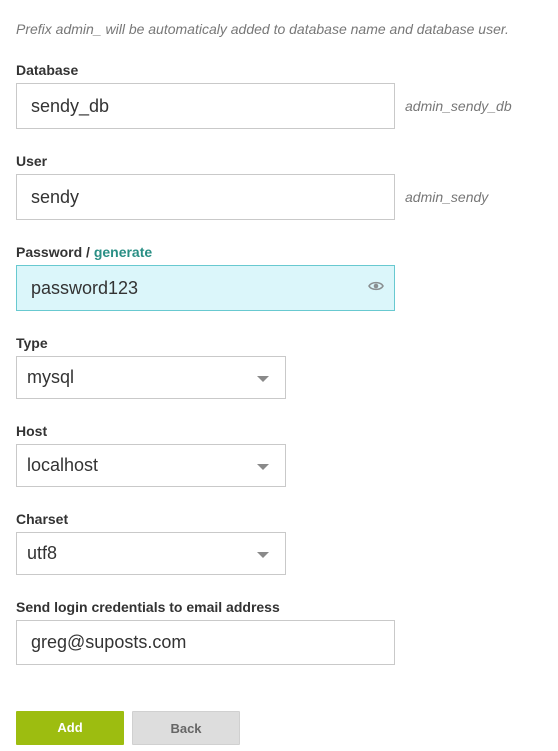 This screenshot has width=558, height=751. Describe the element at coordinates (32, 343) in the screenshot. I see `type-label: Type` at that location.